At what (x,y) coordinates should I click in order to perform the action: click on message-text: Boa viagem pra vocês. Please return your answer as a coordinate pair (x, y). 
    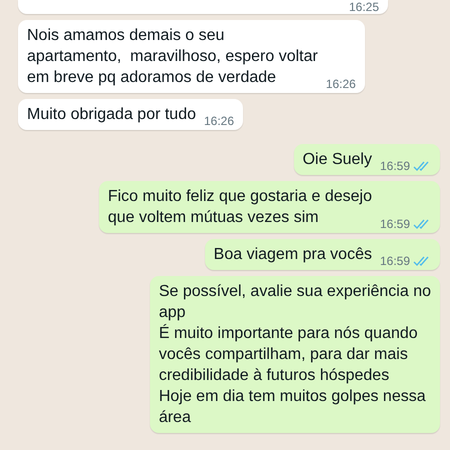
    Looking at the image, I should click on (293, 255).